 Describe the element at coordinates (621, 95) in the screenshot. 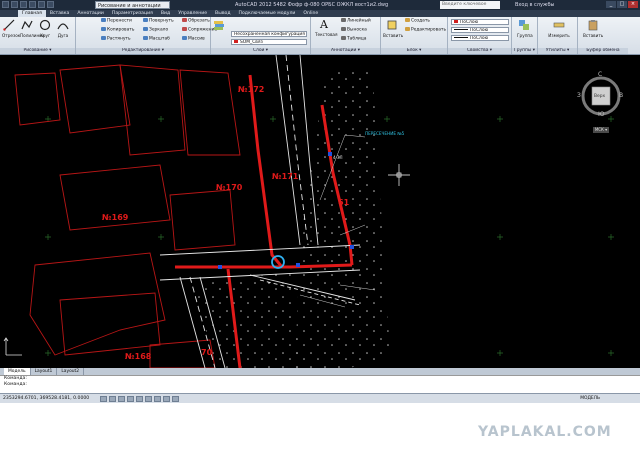

I see `viewcube-east: В` at that location.